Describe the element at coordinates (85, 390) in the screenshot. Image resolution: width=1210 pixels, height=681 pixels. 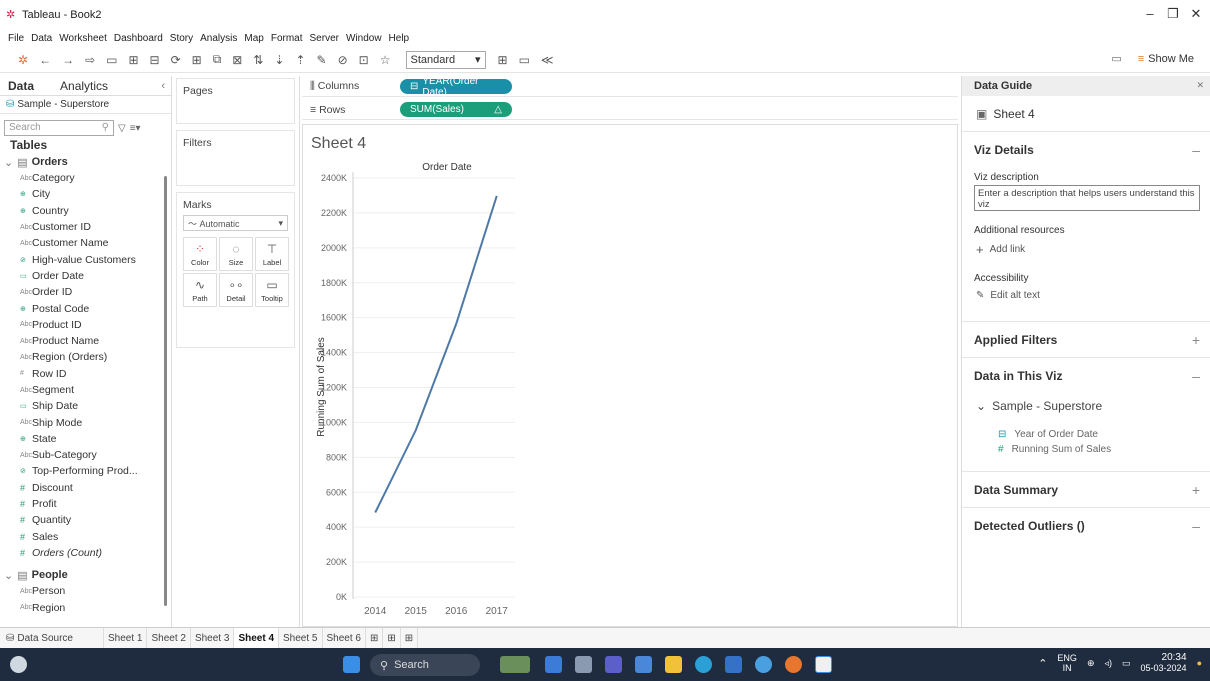
I see `field-item: Abc Segment` at that location.